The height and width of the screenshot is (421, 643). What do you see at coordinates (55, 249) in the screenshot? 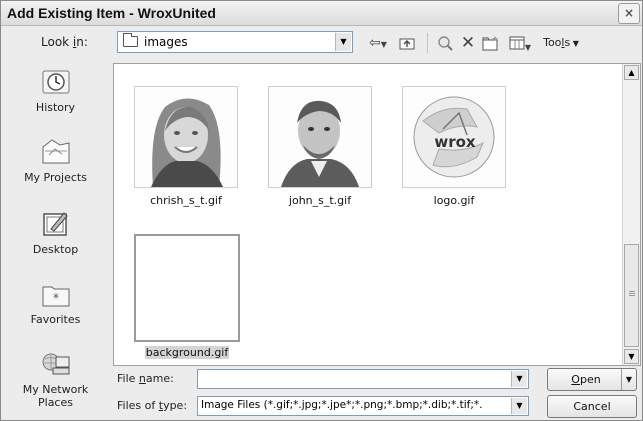
I see `places-item-label: Desktop` at bounding box center [55, 249].